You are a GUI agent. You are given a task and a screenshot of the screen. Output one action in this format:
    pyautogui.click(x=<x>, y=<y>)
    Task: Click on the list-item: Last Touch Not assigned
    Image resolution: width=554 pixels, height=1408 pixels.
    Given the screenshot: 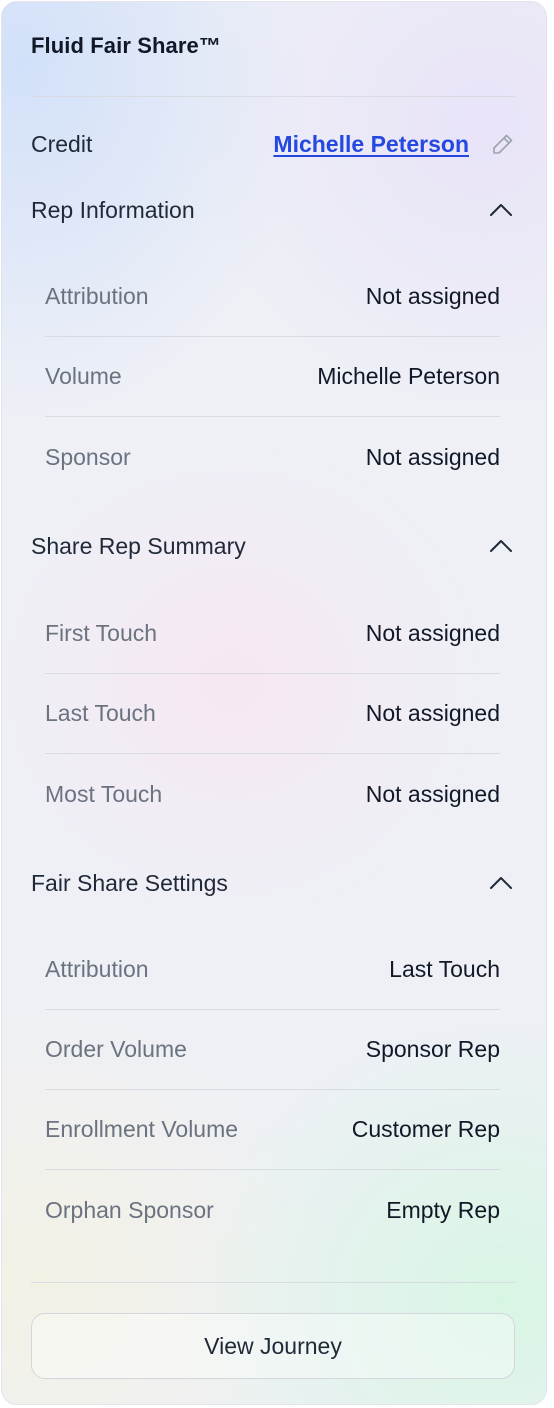 What is the action you would take?
    pyautogui.click(x=272, y=714)
    